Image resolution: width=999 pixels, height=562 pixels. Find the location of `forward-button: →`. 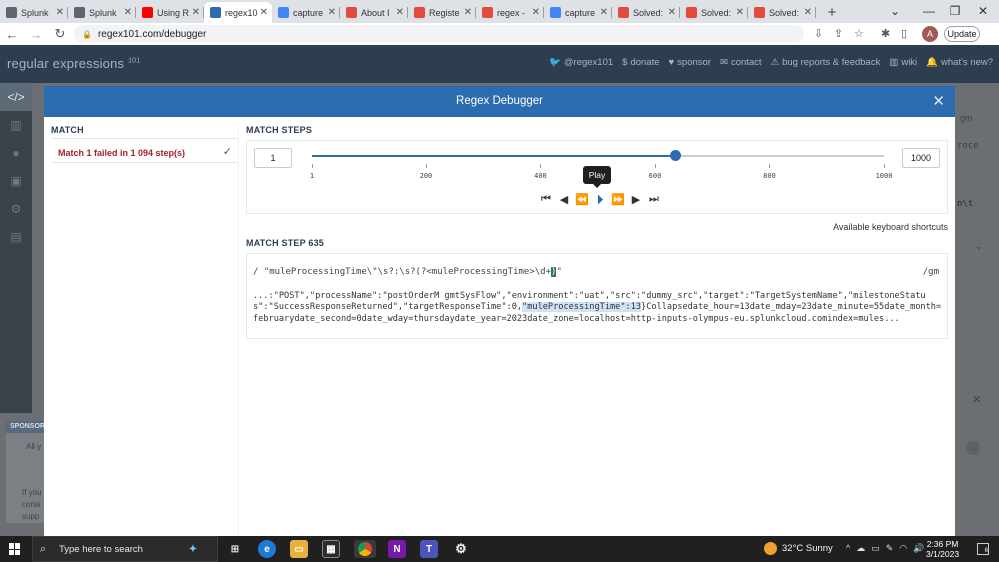

forward-button: → is located at coordinates (36, 34).